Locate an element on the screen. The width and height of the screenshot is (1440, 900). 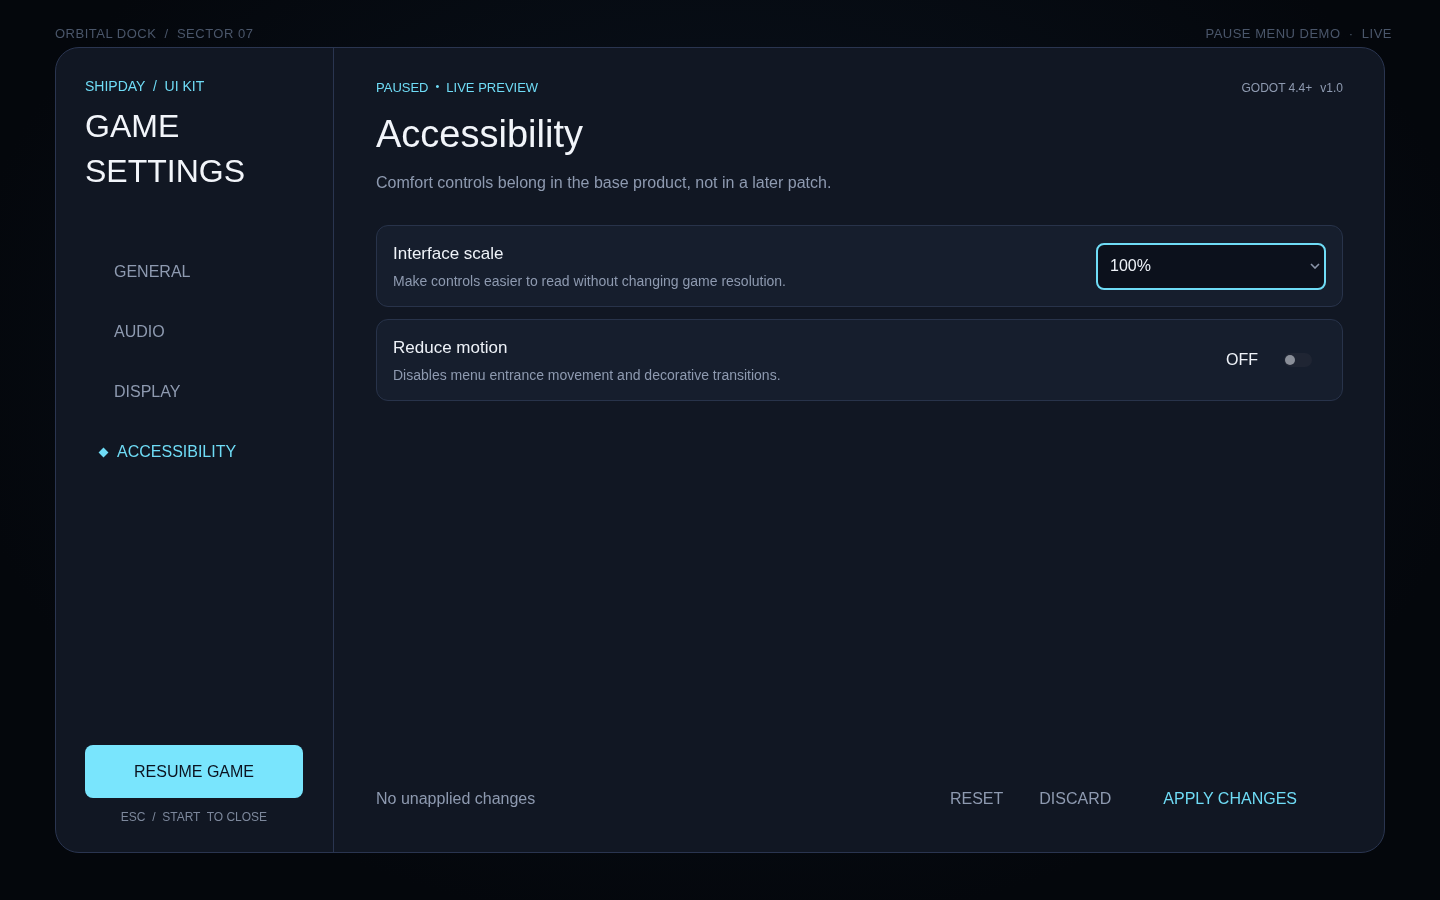
setting-description: Make controls easier to read without changing game resolution. is located at coordinates (589, 280).